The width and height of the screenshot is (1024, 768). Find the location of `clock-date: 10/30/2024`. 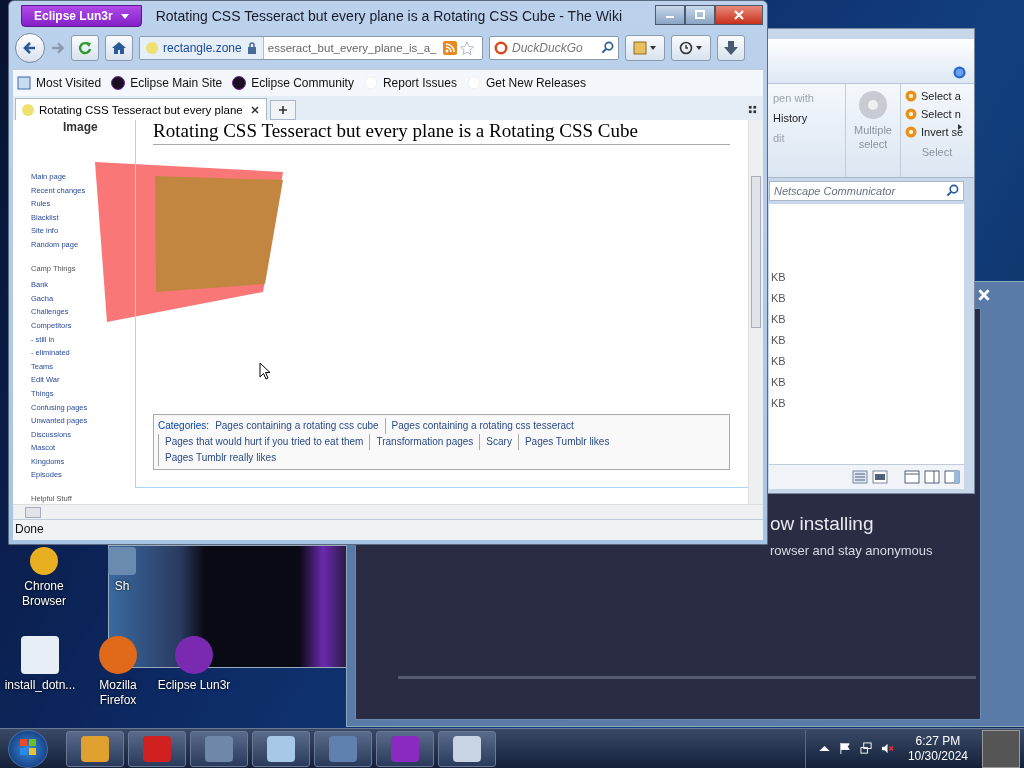

clock-date: 10/30/2024 is located at coordinates (937, 756).